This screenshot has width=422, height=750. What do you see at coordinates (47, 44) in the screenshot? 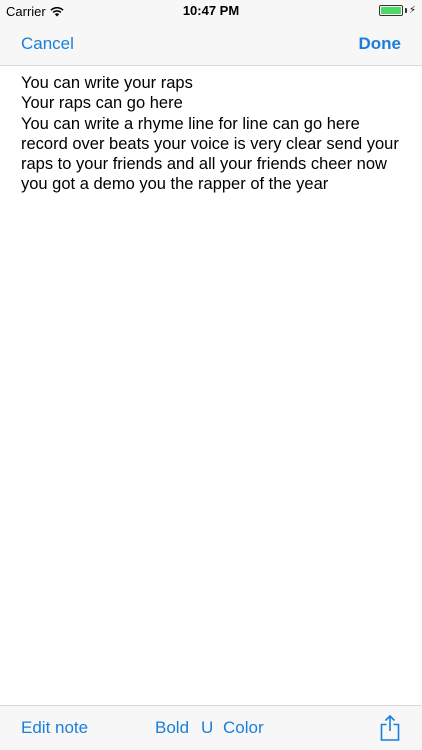
I see `cancel-button: Cancel` at bounding box center [47, 44].